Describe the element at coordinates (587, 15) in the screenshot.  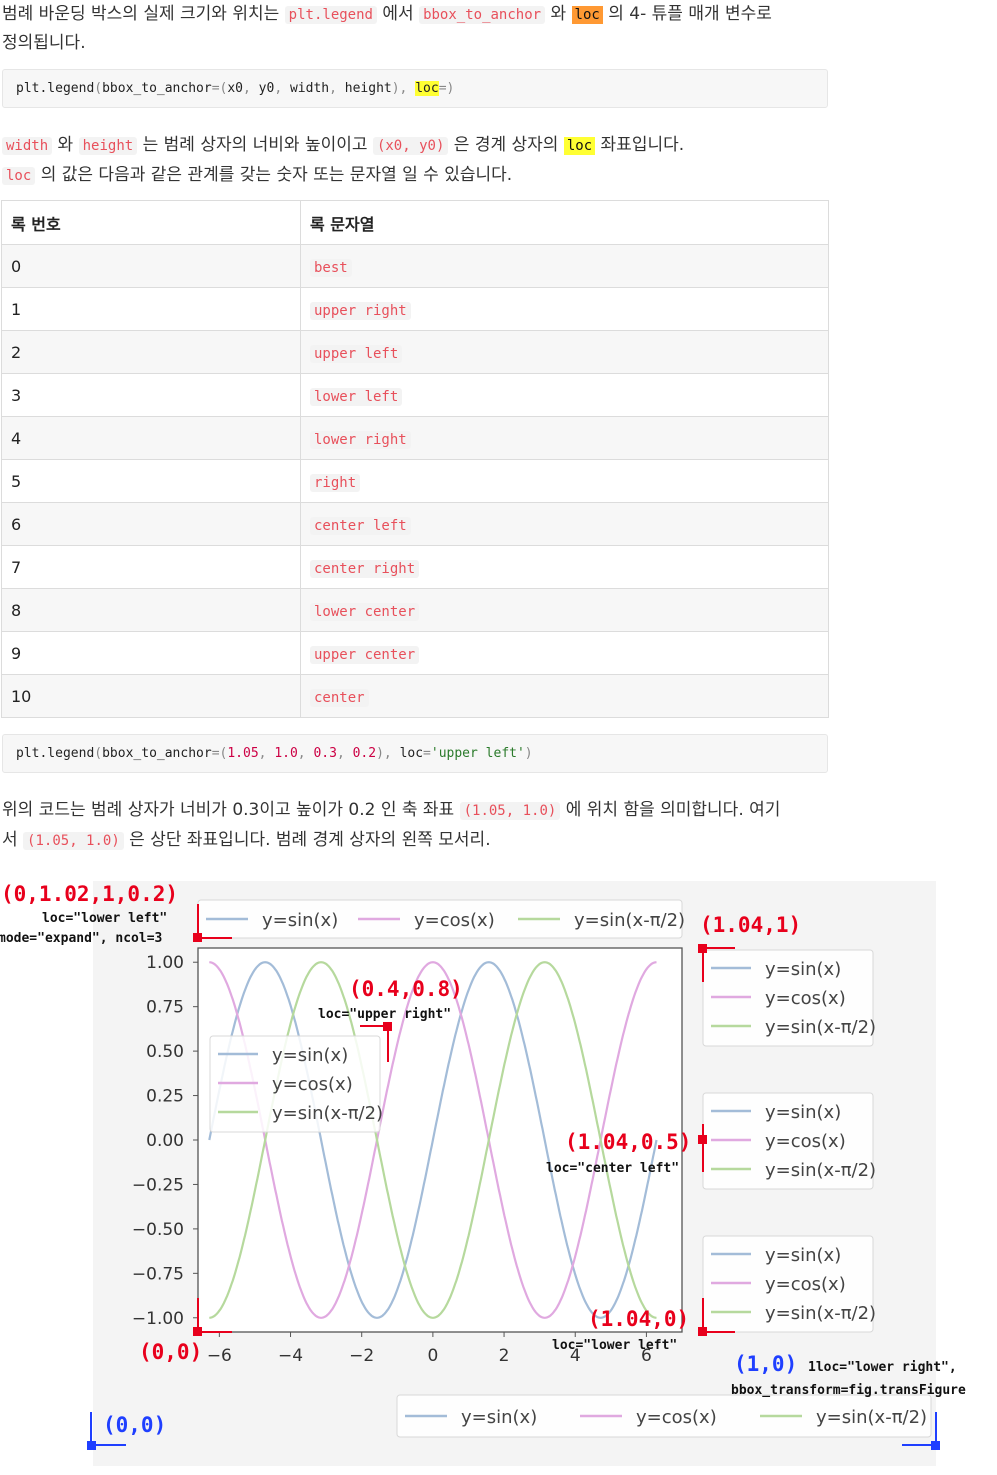
I see `inline-code-loc: loc` at that location.